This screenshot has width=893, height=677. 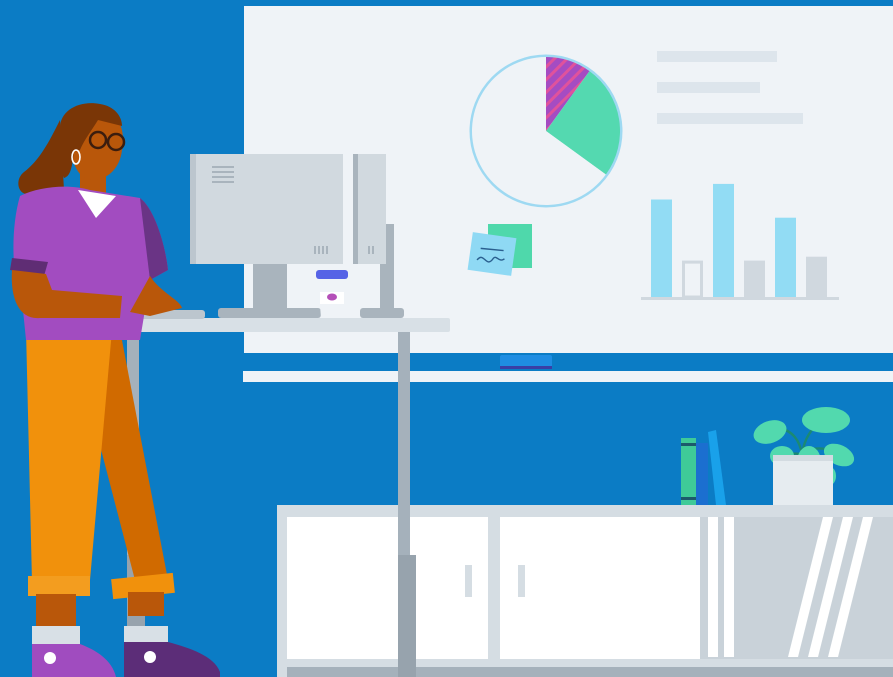 What do you see at coordinates (382, 313) in the screenshot?
I see `tower-foot` at bounding box center [382, 313].